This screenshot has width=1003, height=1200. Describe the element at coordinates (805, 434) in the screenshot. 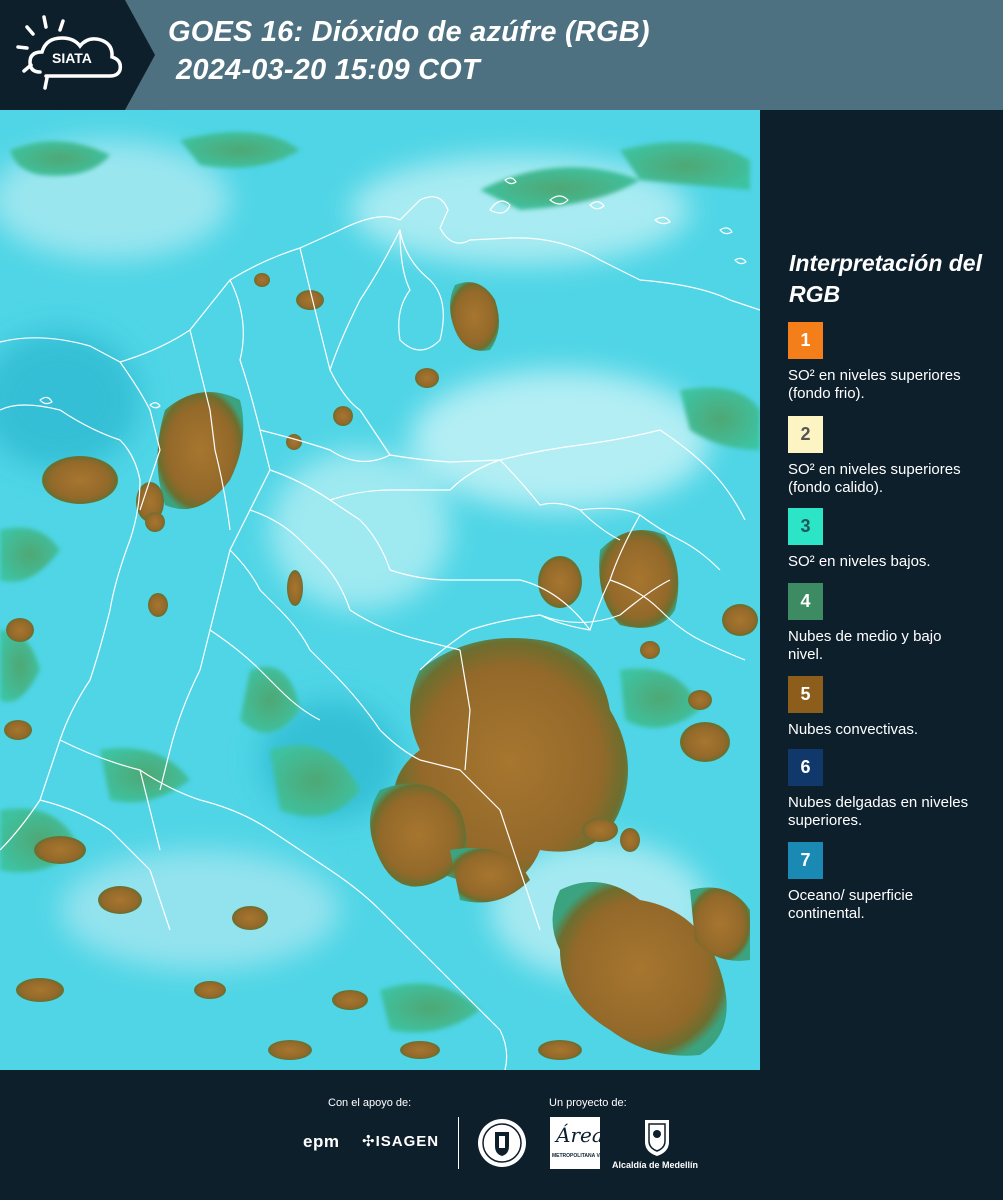

I see `legend-swatch-2: 2` at that location.